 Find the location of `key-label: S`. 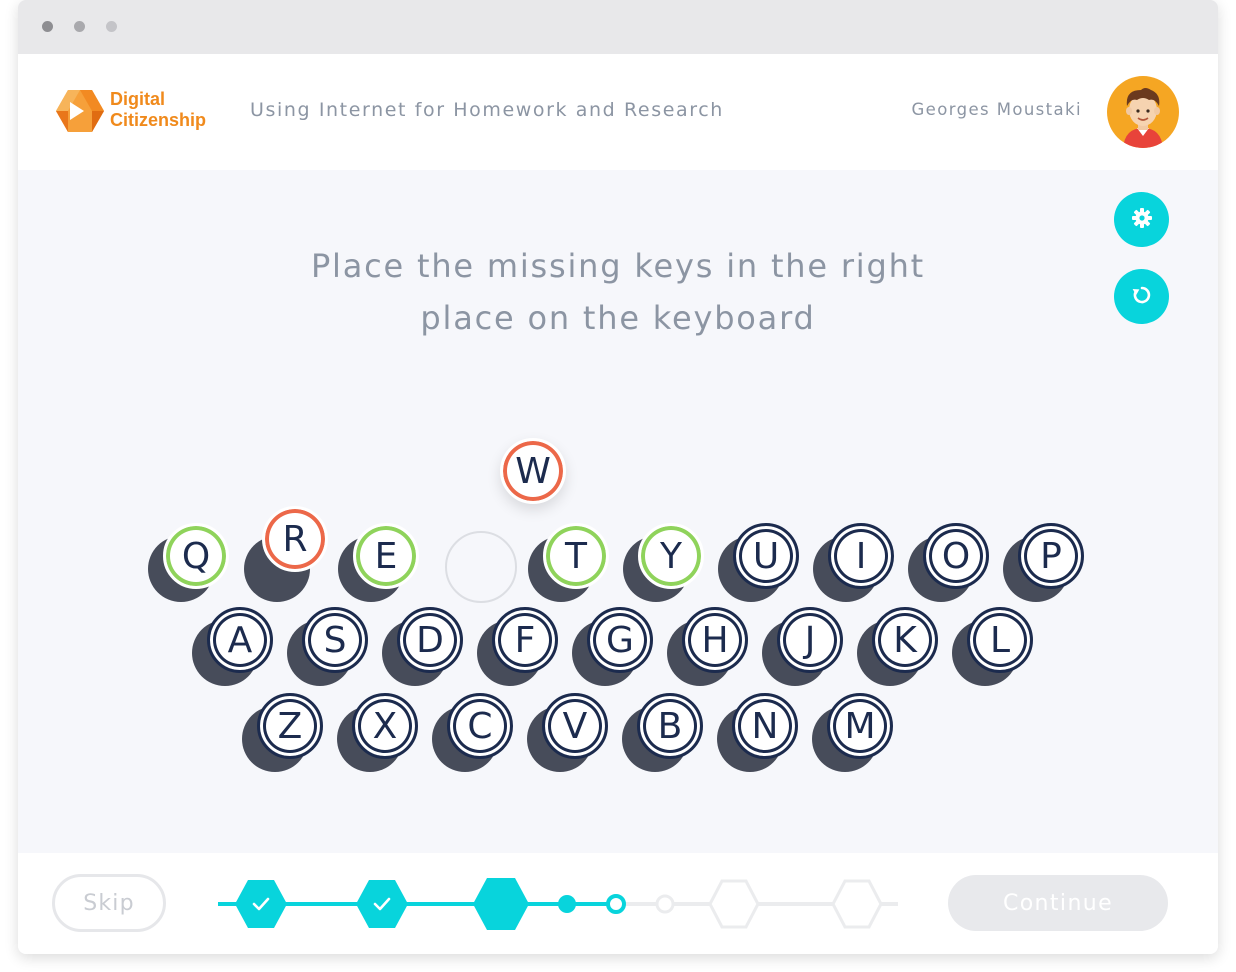

key-label: S is located at coordinates (335, 640).